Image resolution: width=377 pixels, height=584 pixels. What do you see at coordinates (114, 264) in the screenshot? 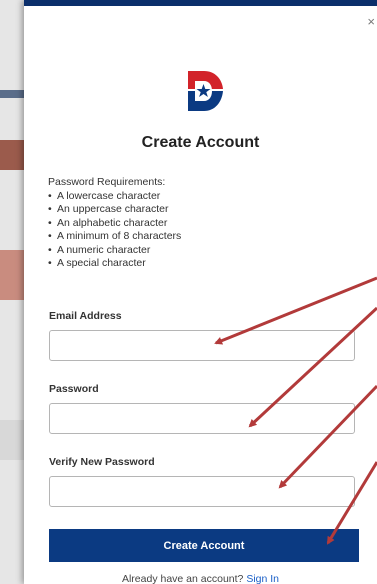
I see `requirement-item: A special character` at bounding box center [114, 264].